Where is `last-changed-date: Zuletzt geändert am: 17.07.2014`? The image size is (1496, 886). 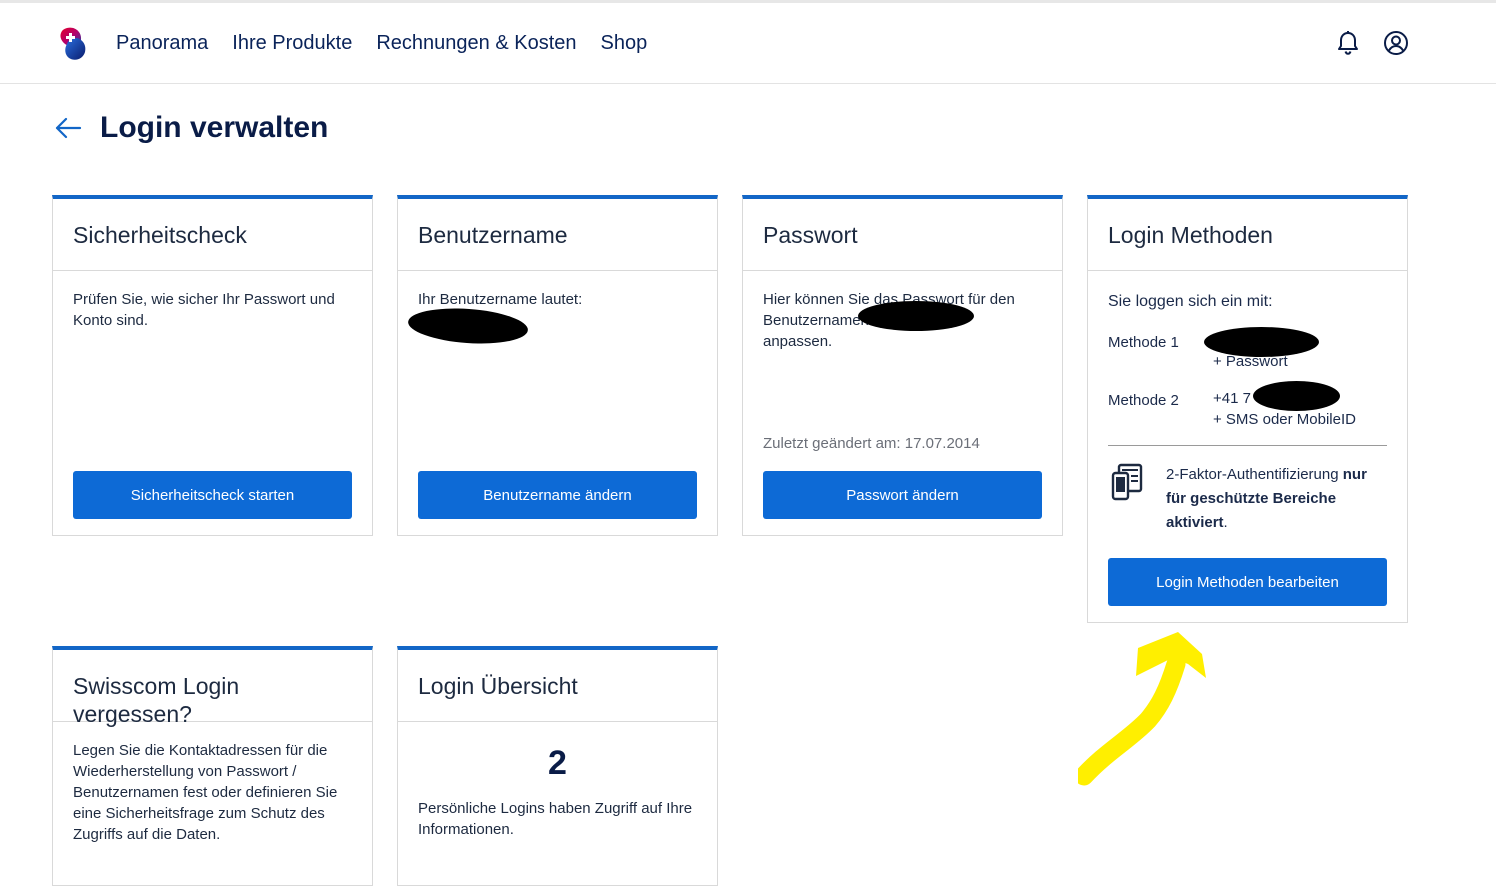
last-changed-date: Zuletzt geändert am: 17.07.2014 is located at coordinates (871, 443).